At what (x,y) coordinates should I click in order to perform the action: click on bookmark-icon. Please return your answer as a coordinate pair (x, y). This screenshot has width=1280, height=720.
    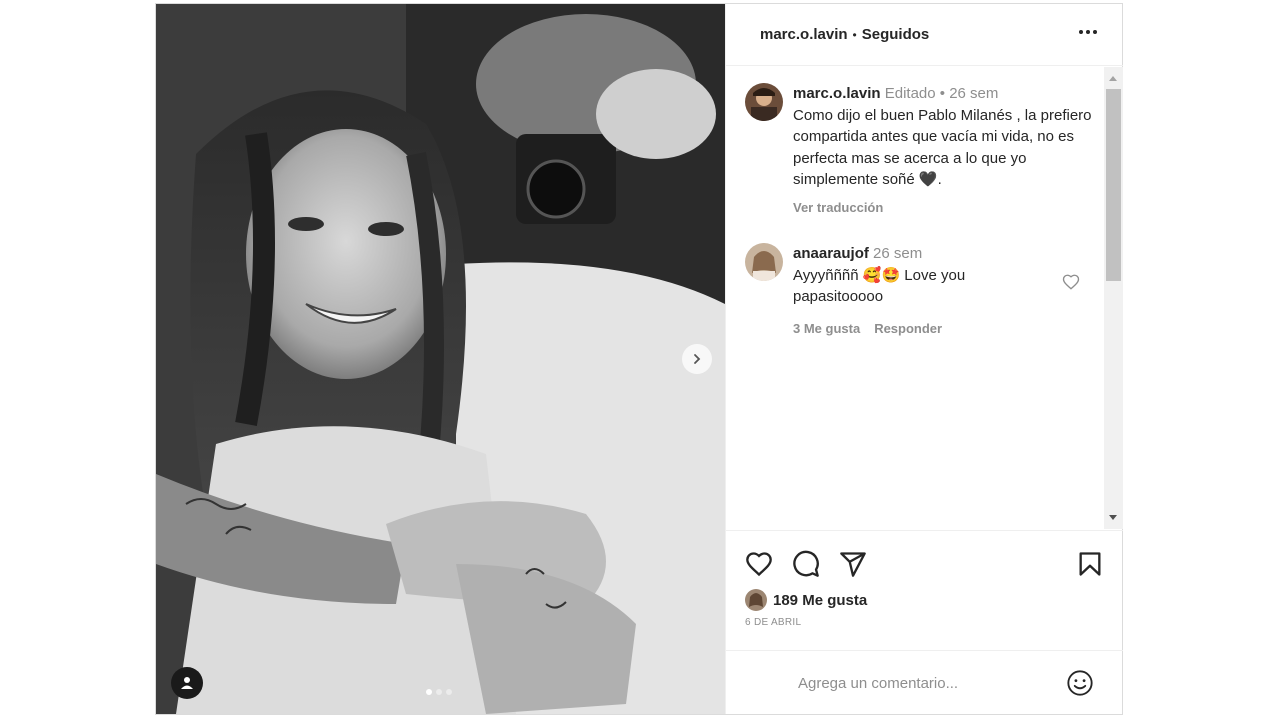
    Looking at the image, I should click on (1090, 564).